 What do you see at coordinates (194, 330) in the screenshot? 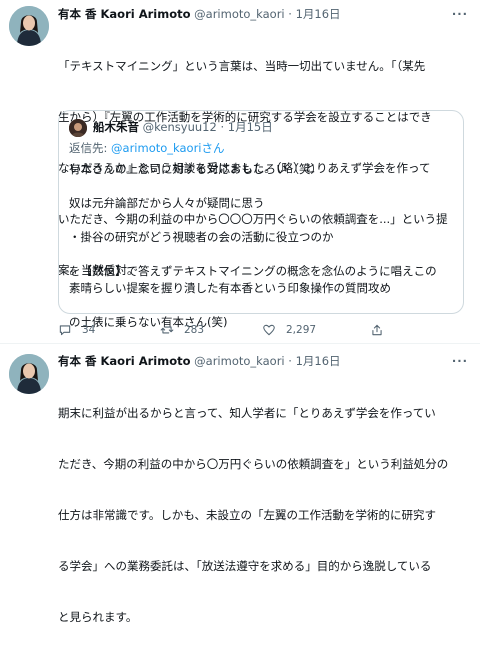
I see `retweet-count: 283` at bounding box center [194, 330].